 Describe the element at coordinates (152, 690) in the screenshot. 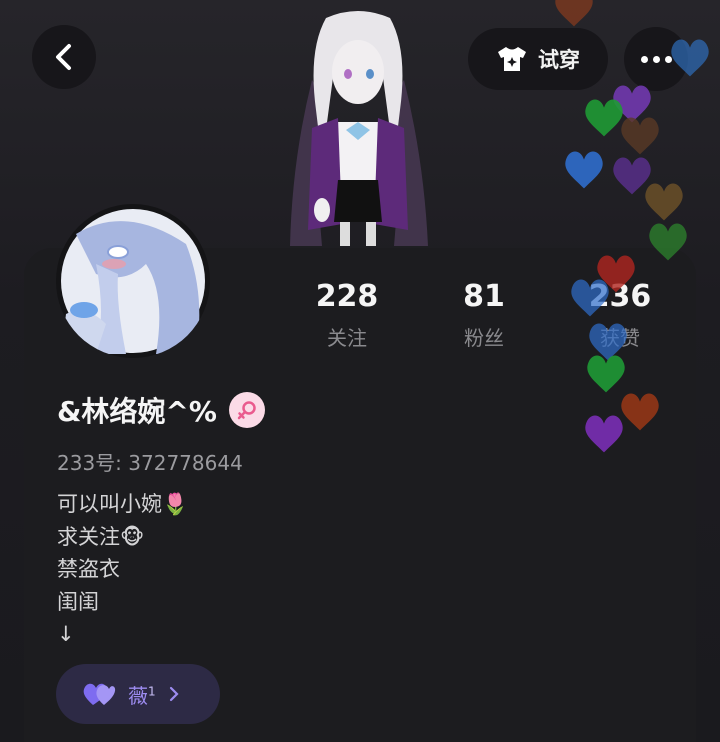

I see `badge-level: 1` at that location.